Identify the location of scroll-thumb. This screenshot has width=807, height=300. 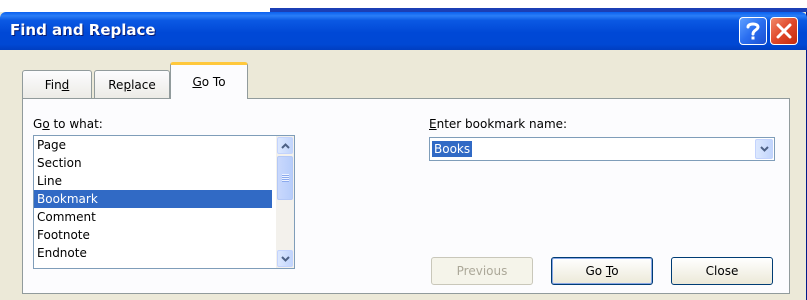
(285, 178).